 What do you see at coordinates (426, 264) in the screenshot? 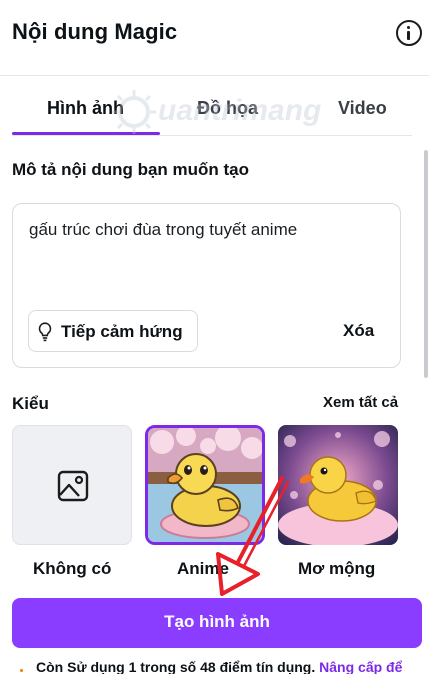
I see `scrollbar-thumb` at bounding box center [426, 264].